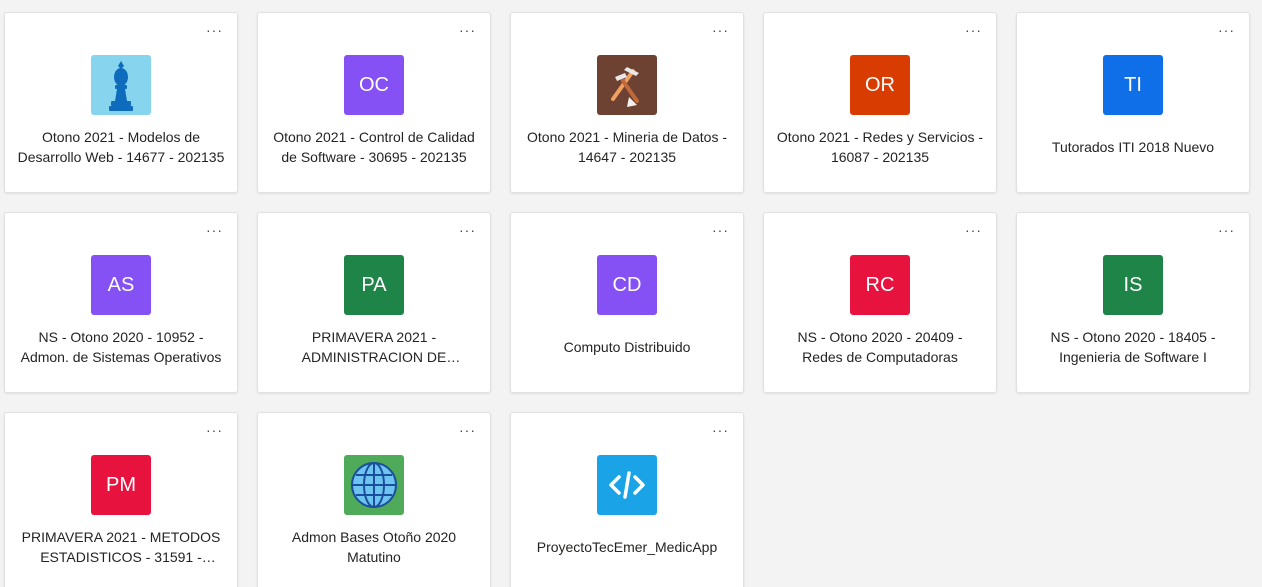  I want to click on team-initials: OR, so click(880, 84).